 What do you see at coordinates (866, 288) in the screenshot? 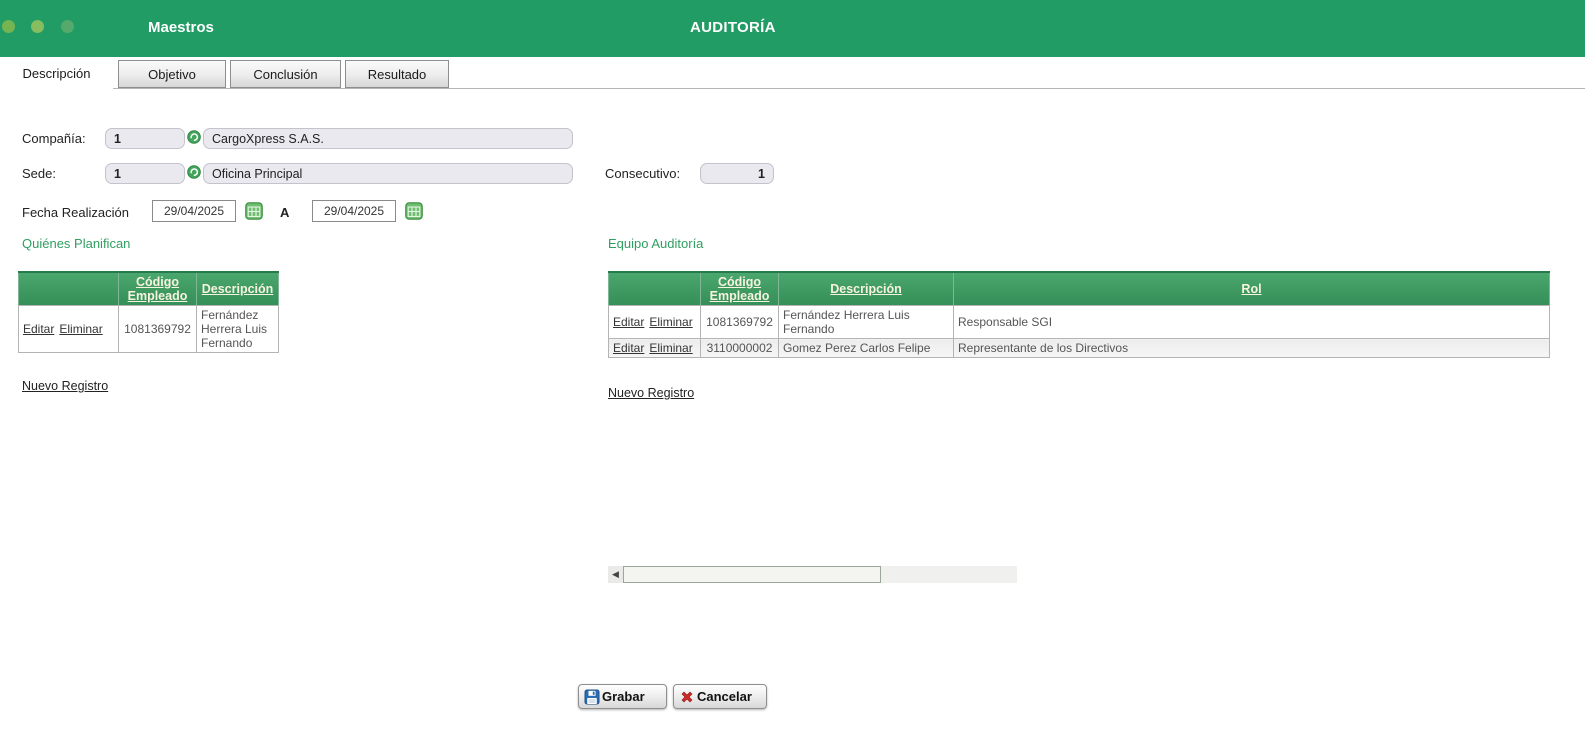
I see `team-descripcion-header: Descripción` at bounding box center [866, 288].